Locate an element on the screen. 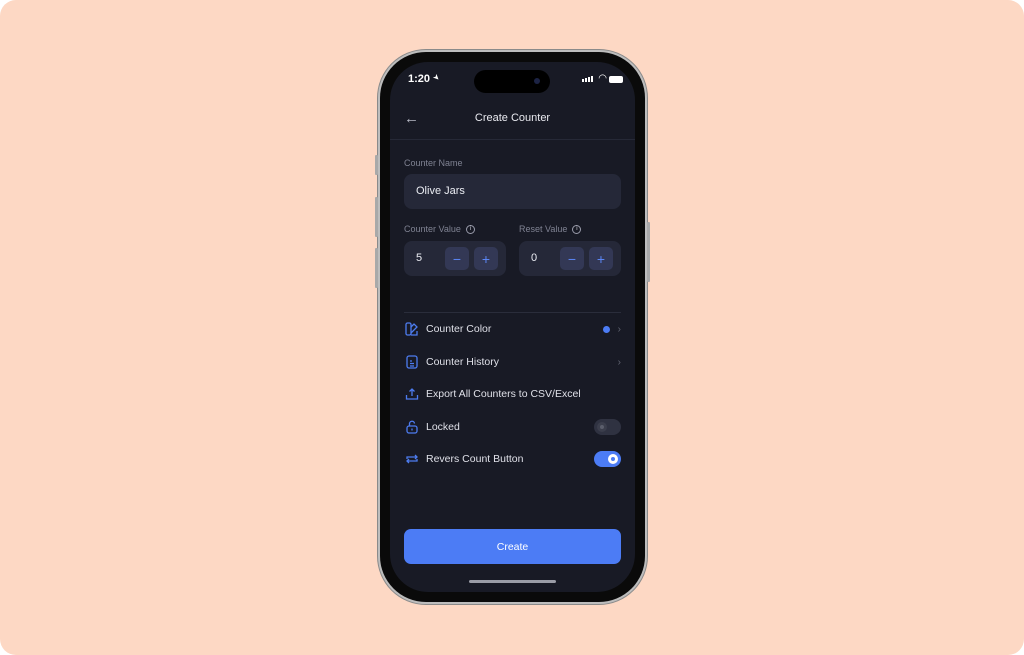 The height and width of the screenshot is (655, 1024). reset-value-label: Reset Value i is located at coordinates (550, 229).